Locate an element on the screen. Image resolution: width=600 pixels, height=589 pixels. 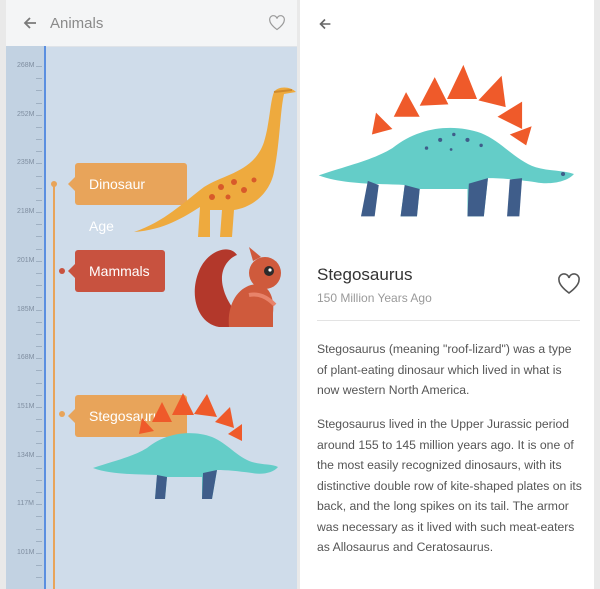
stegosaurus-illustration-small is located at coordinates (187, 445).